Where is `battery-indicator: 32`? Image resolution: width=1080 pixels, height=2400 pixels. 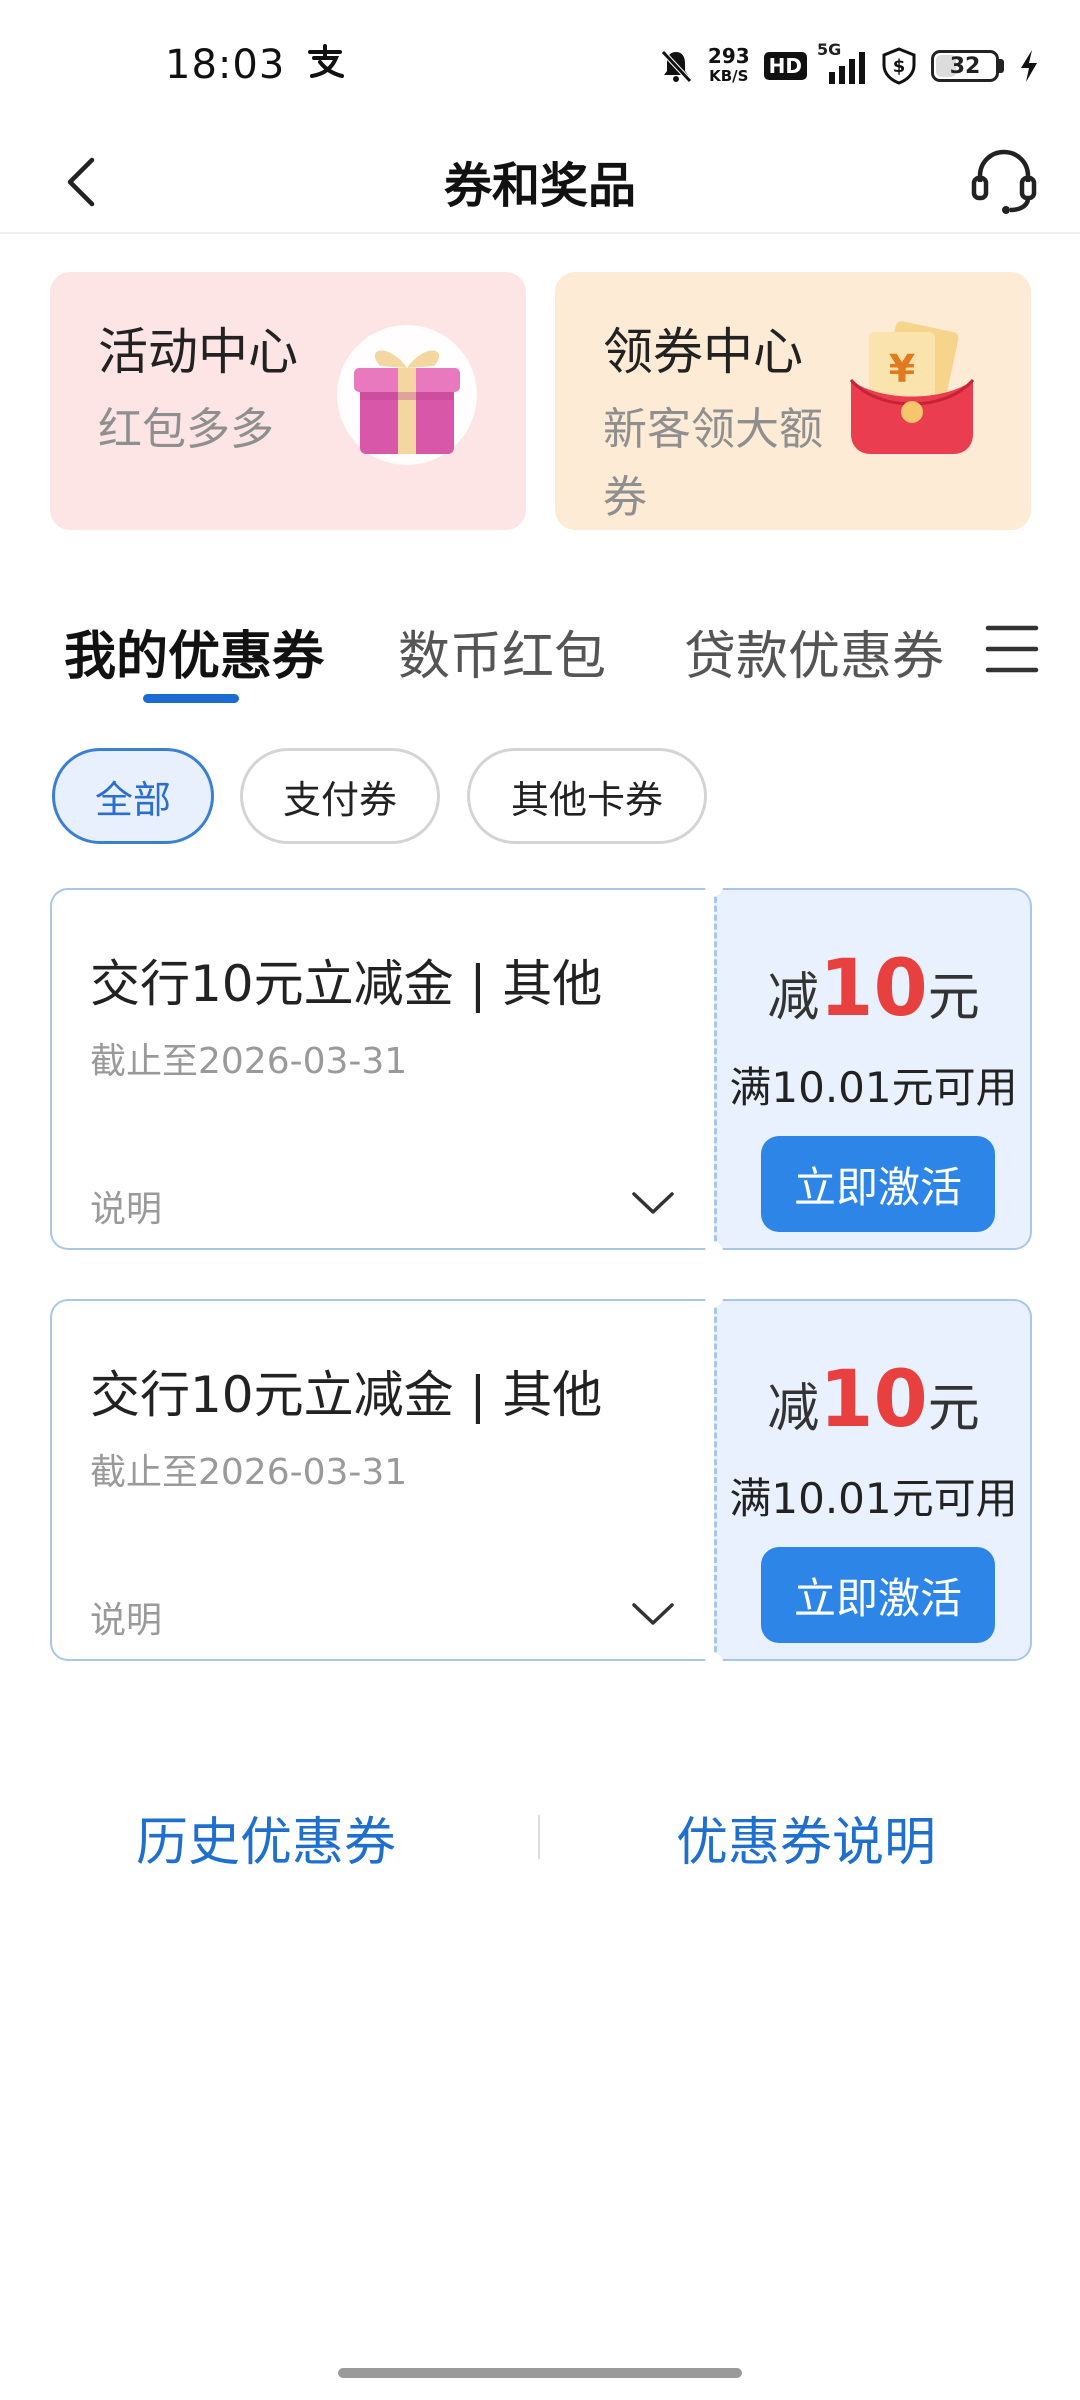
battery-indicator: 32 is located at coordinates (967, 66).